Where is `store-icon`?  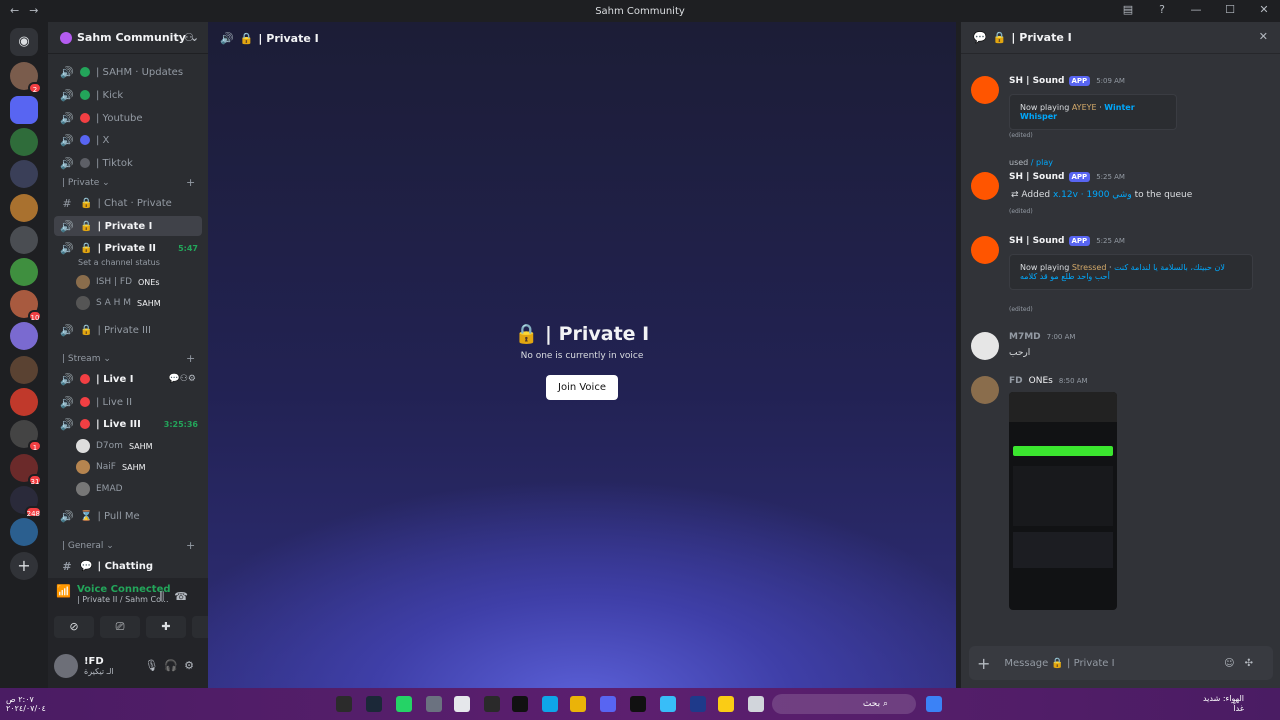 store-icon is located at coordinates (462, 704).